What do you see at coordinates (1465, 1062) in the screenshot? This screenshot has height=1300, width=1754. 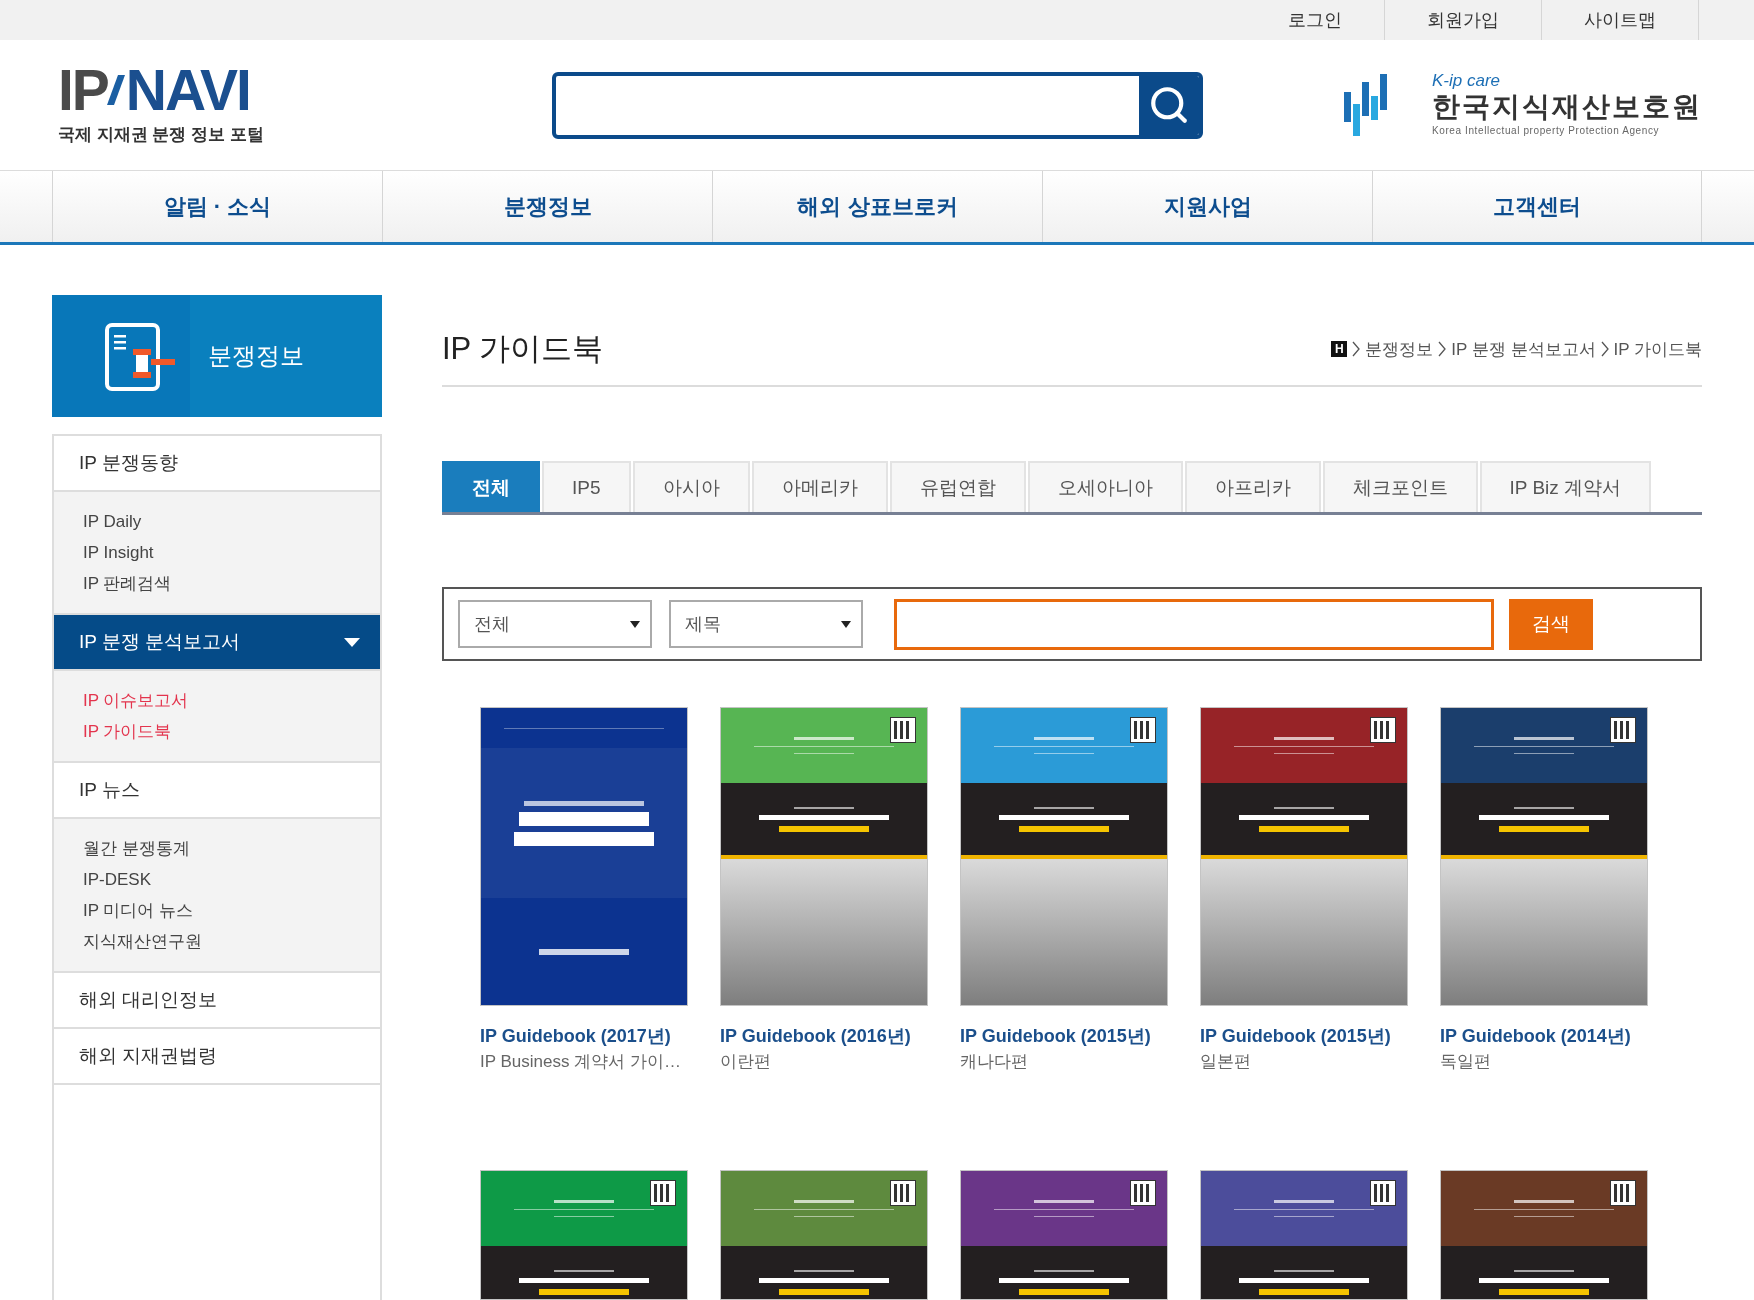 I see `book-subtitle: 독일편` at bounding box center [1465, 1062].